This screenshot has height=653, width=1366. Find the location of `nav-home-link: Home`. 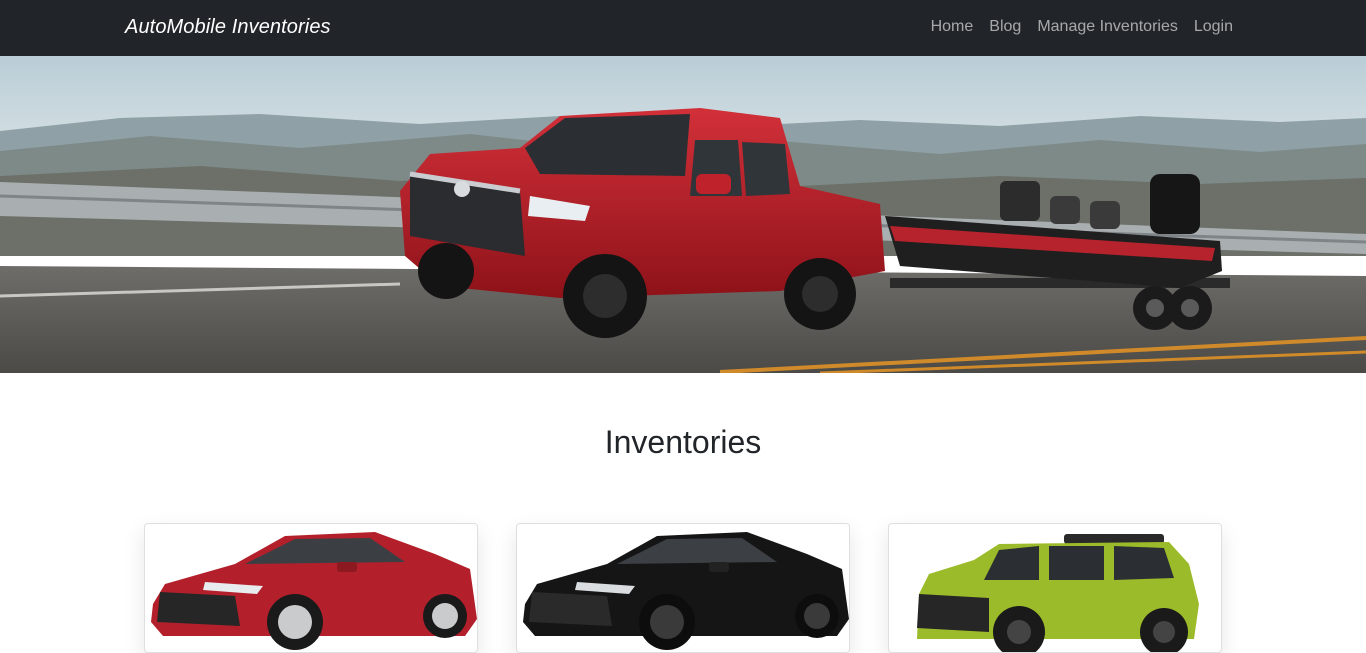

nav-home-link: Home is located at coordinates (952, 27).